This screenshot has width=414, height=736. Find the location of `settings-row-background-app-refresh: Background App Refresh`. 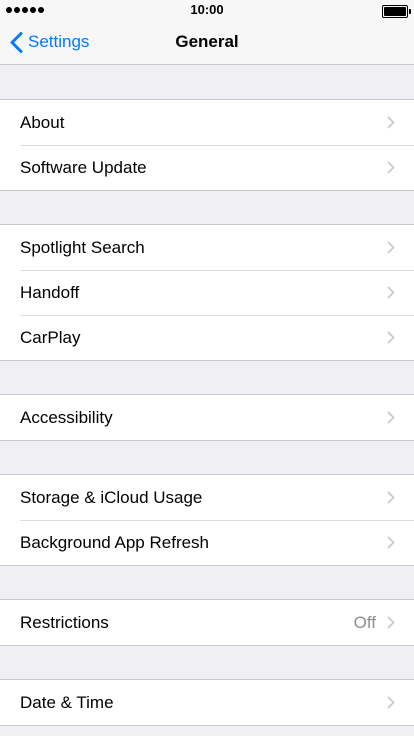

settings-row-background-app-refresh: Background App Refresh is located at coordinates (207, 542).